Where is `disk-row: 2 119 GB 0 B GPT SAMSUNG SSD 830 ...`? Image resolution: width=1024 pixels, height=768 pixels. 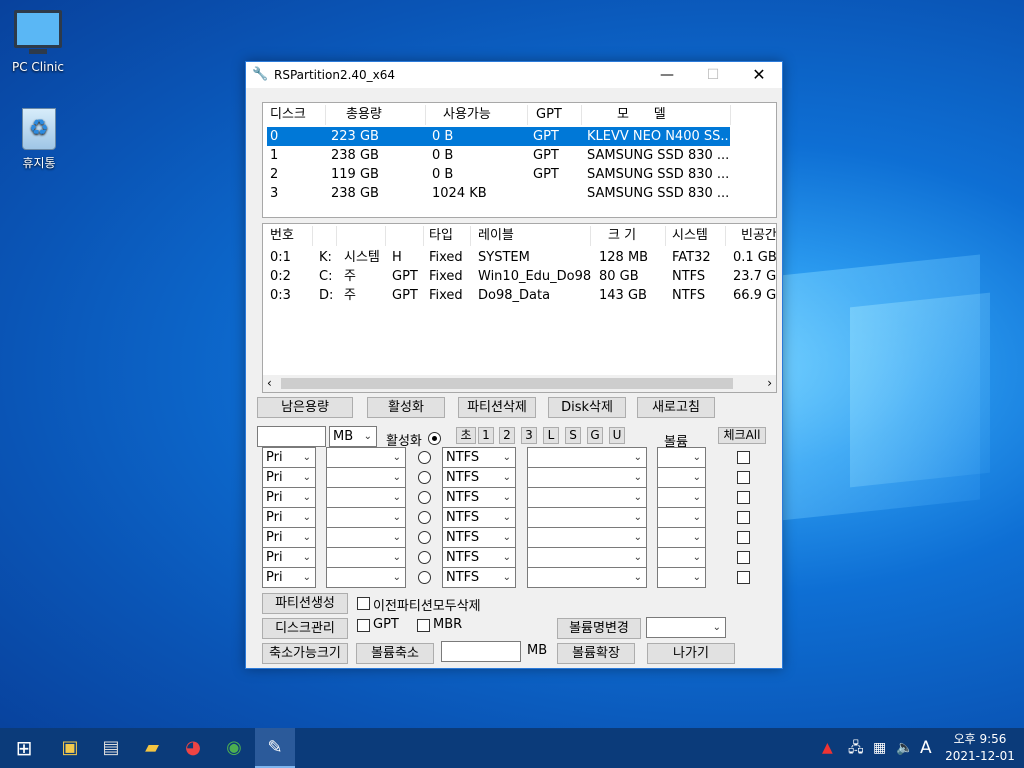 disk-row: 2 119 GB 0 B GPT SAMSUNG SSD 830 ... is located at coordinates (498, 174).